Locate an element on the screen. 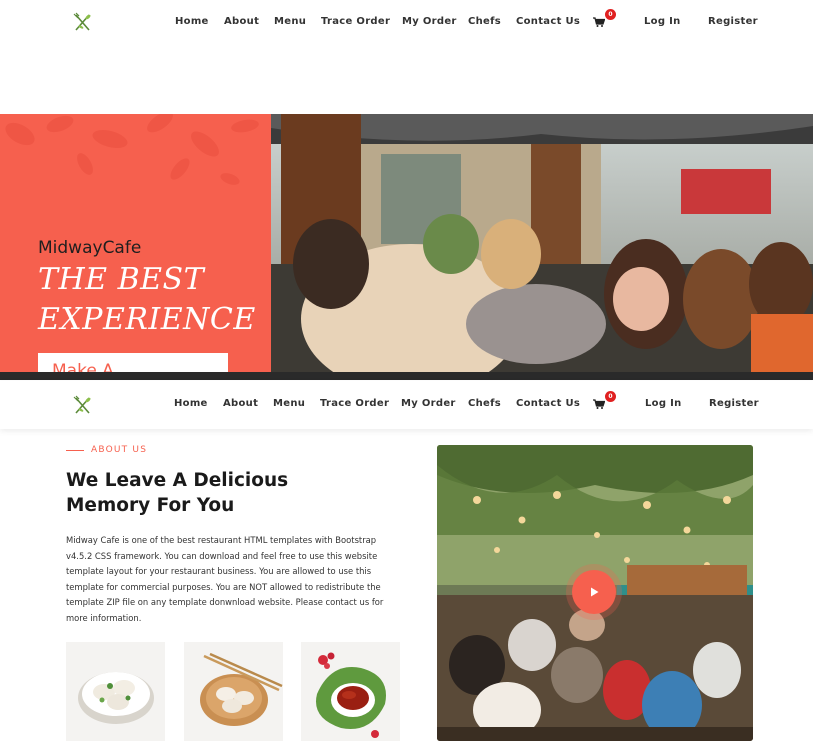 The image size is (813, 748). hero-panel: MidwayCafe THE BEST EXPERIENCE Make A is located at coordinates (135, 246).